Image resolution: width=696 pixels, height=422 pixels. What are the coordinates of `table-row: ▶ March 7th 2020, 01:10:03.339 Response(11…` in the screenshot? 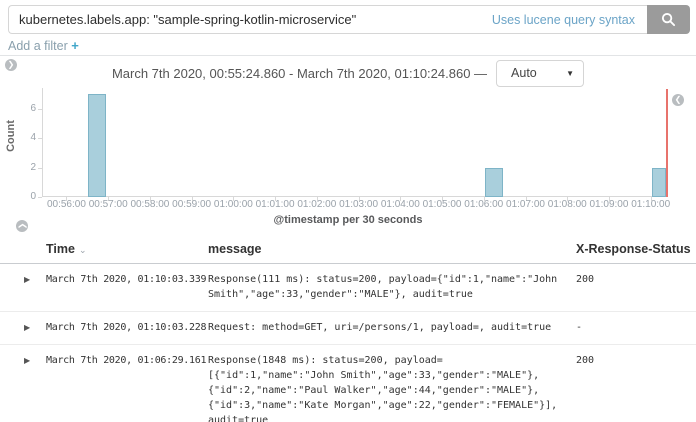 It's located at (348, 288).